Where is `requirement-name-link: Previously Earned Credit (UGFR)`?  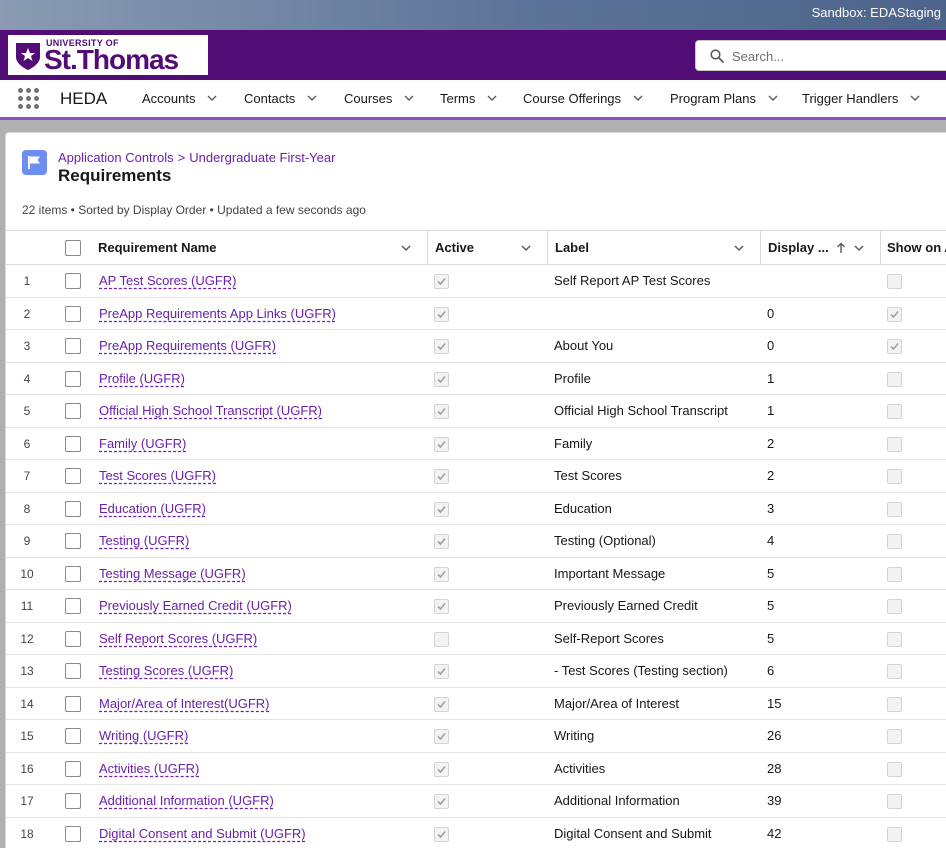 requirement-name-link: Previously Earned Credit (UGFR) is located at coordinates (195, 605).